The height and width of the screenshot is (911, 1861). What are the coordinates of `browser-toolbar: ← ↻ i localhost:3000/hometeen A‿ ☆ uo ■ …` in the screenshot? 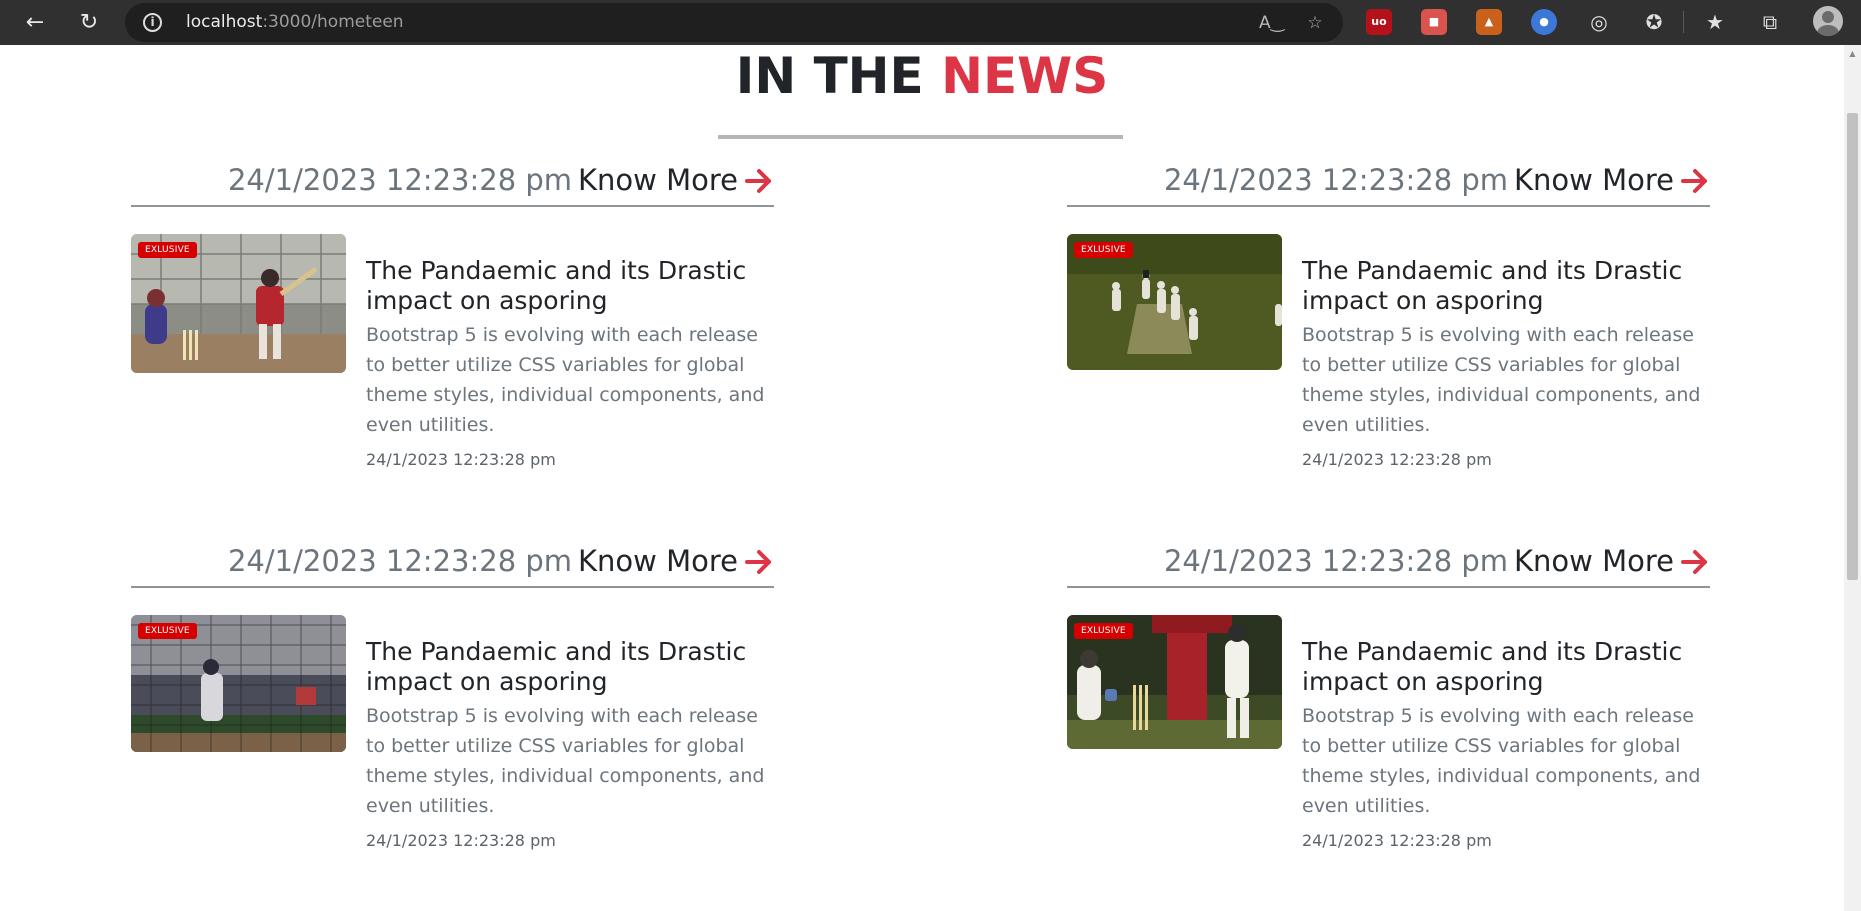 It's located at (930, 22).